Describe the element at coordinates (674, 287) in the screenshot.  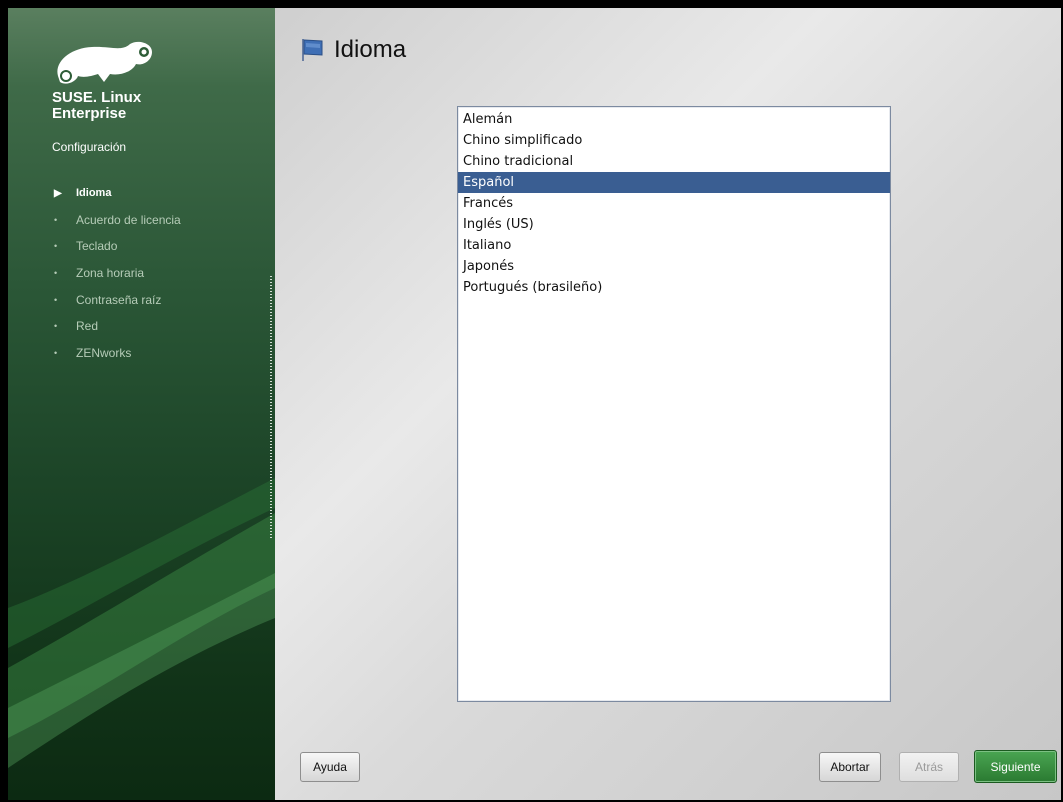
I see `list-item: Portugués (brasileño)` at that location.